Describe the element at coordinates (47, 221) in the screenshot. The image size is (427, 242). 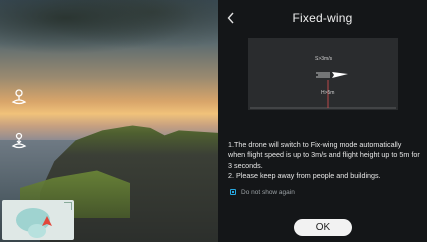
I see `map-pin-icon` at that location.